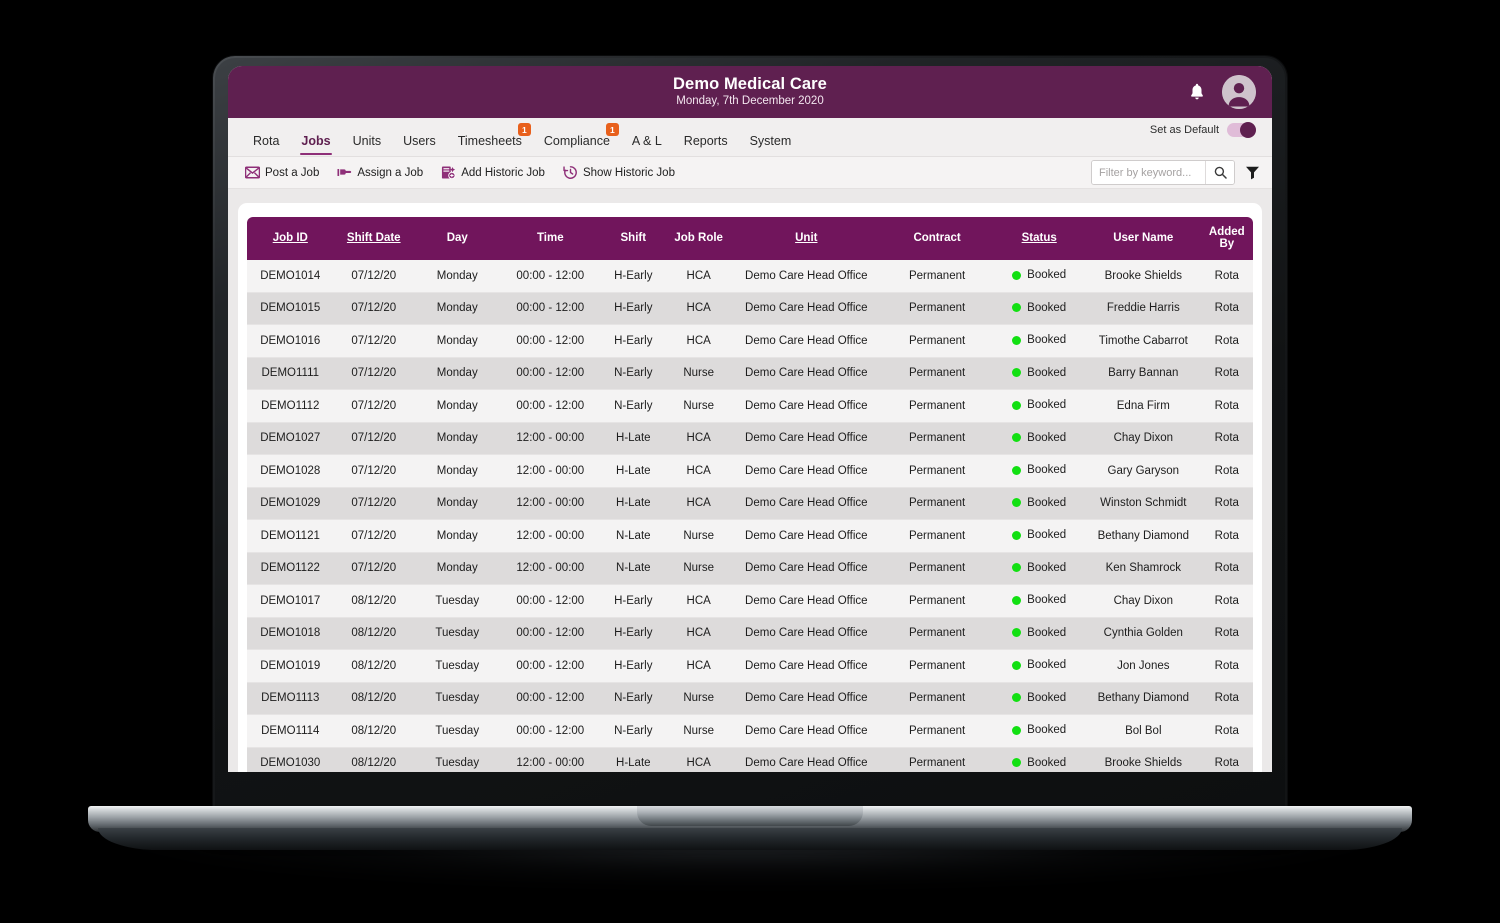 Image resolution: width=1500 pixels, height=923 pixels. Describe the element at coordinates (1143, 503) in the screenshot. I see `cell-user-name: Winston Schmidt` at that location.